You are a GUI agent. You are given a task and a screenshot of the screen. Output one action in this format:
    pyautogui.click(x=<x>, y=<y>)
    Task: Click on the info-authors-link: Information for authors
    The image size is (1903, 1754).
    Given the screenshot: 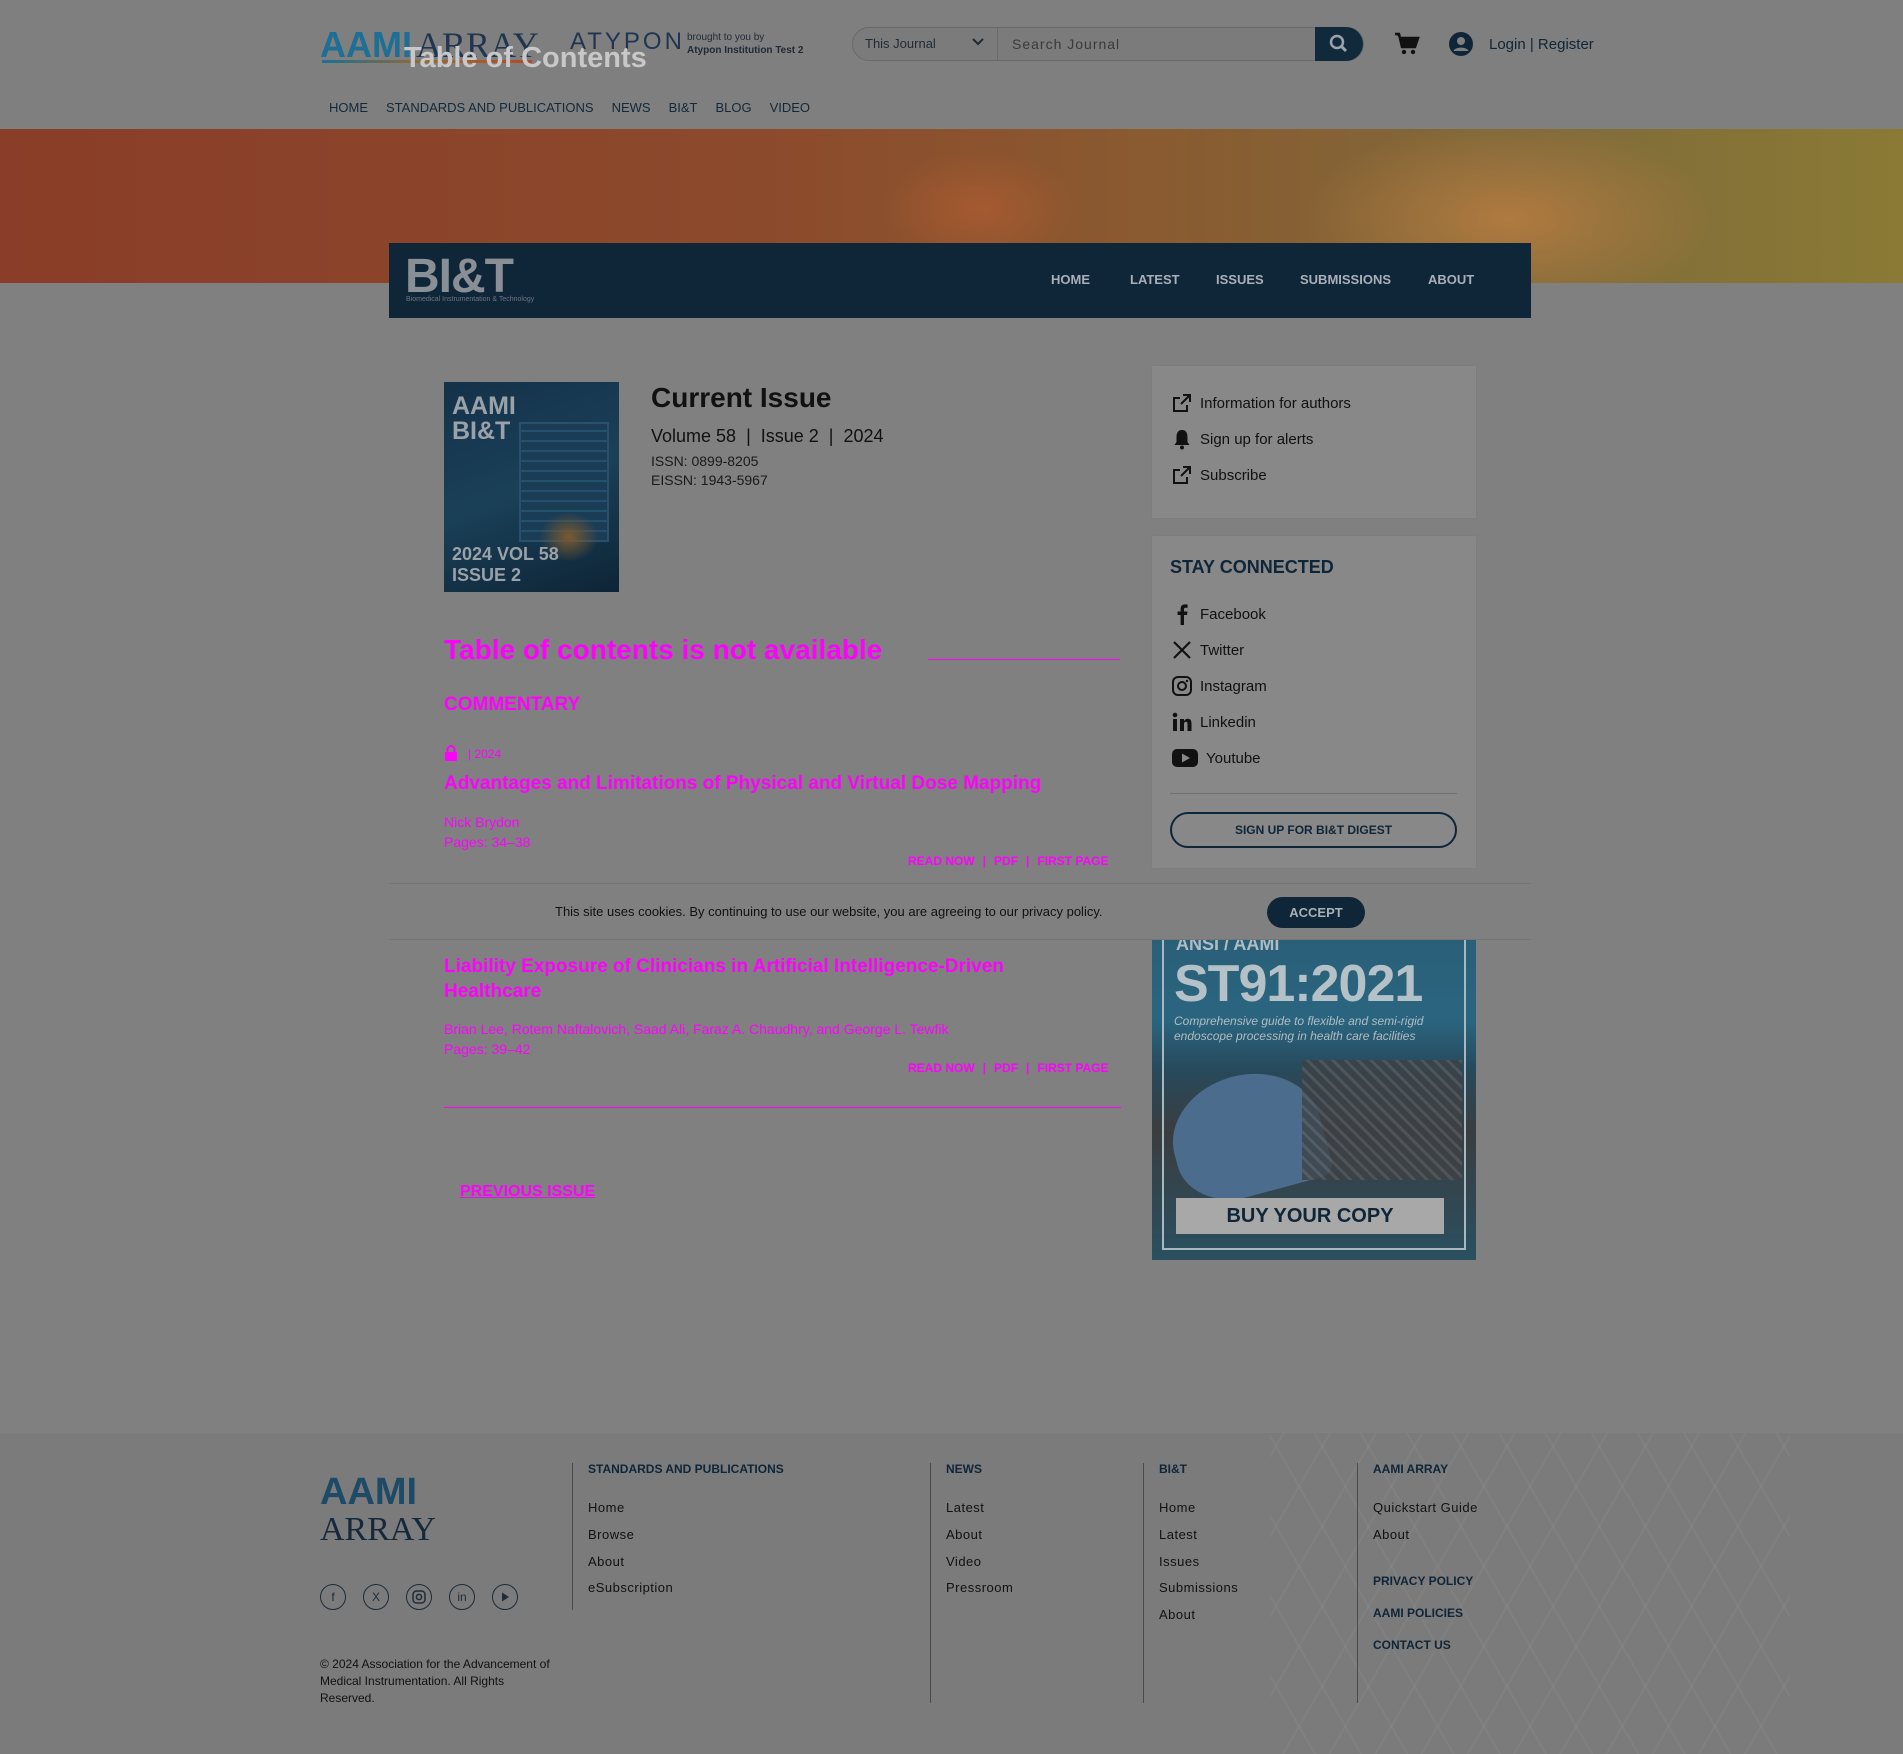 What is the action you would take?
    pyautogui.click(x=1260, y=403)
    